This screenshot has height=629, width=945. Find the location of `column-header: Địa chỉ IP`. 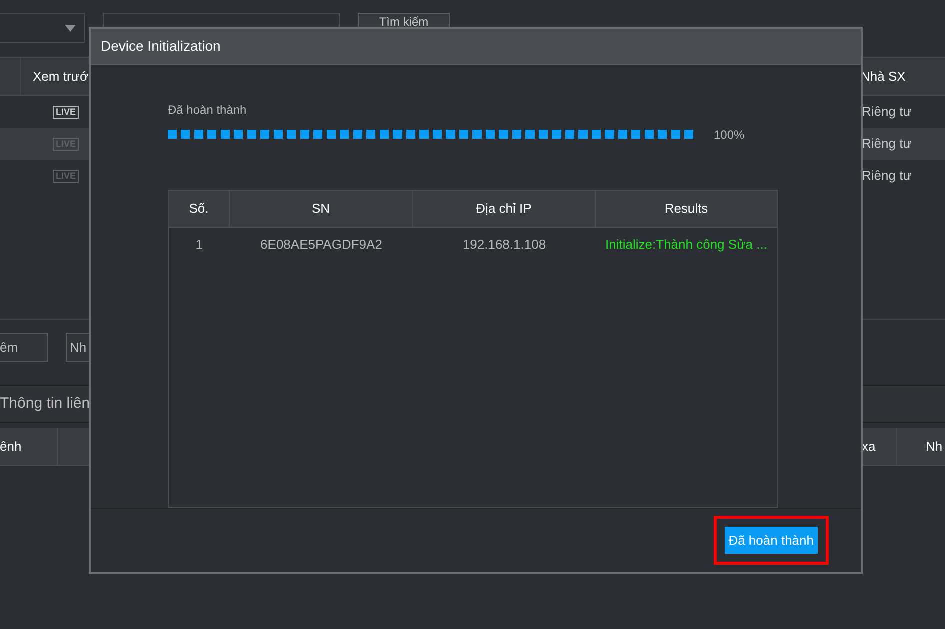

column-header: Địa chỉ IP is located at coordinates (504, 208).